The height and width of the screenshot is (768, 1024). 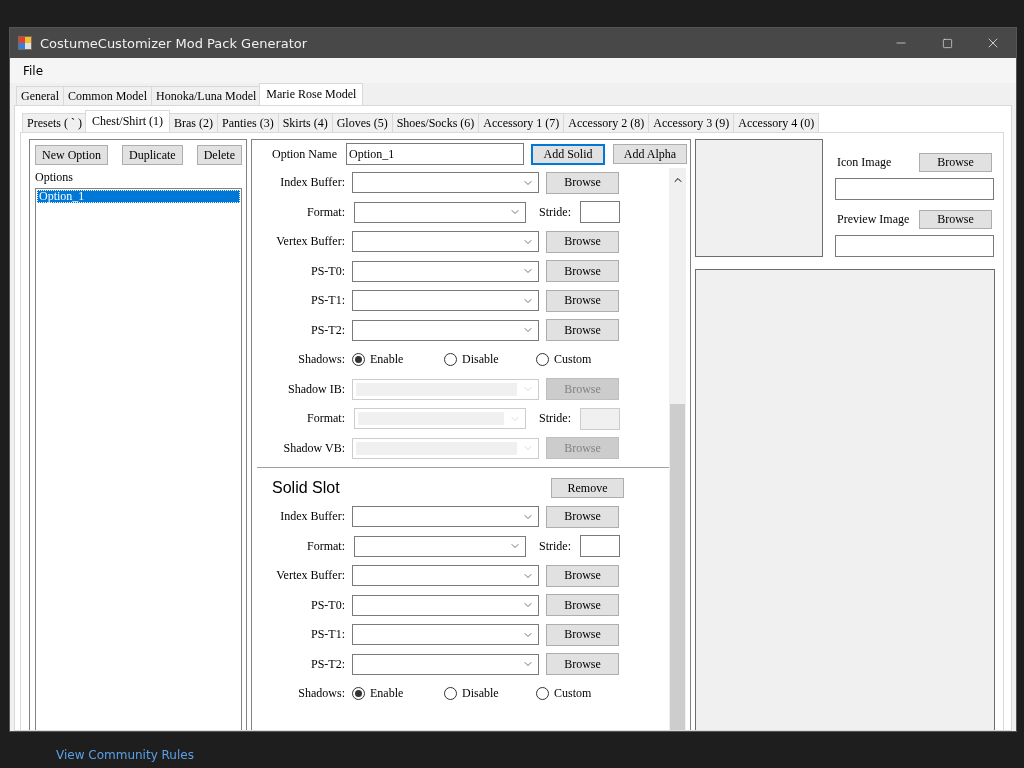 I want to click on field-label: Shadow IB:, so click(x=316, y=389).